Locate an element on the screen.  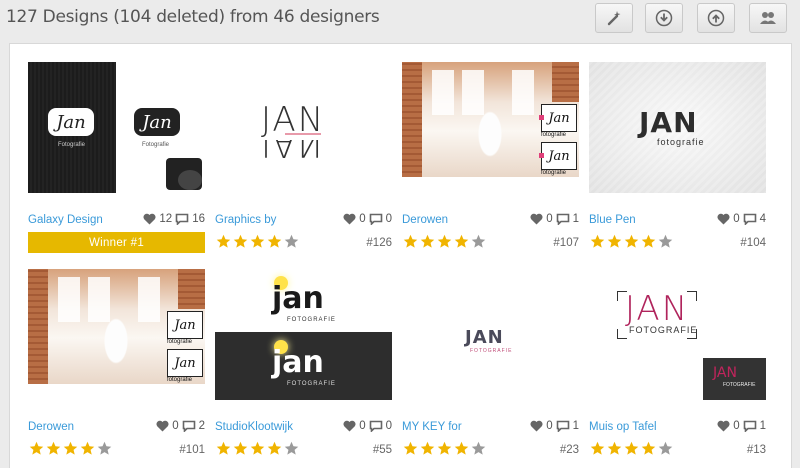
magic-wand-icon is located at coordinates (614, 18).